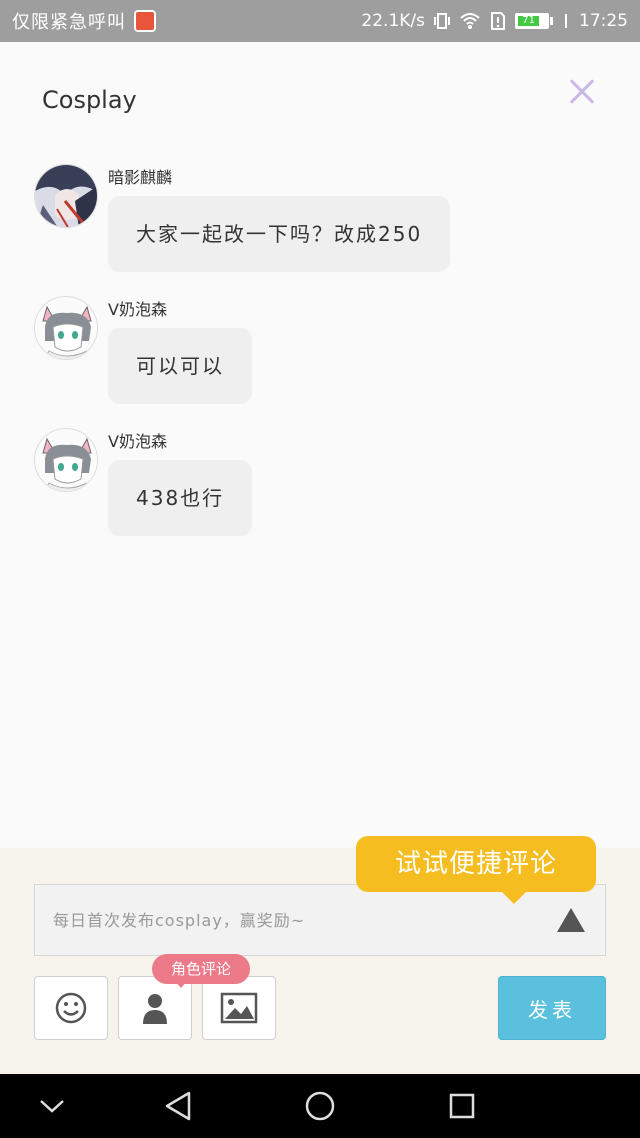 The height and width of the screenshot is (1138, 640). What do you see at coordinates (476, 864) in the screenshot?
I see `quick-comment-tip: 试试便捷评论` at bounding box center [476, 864].